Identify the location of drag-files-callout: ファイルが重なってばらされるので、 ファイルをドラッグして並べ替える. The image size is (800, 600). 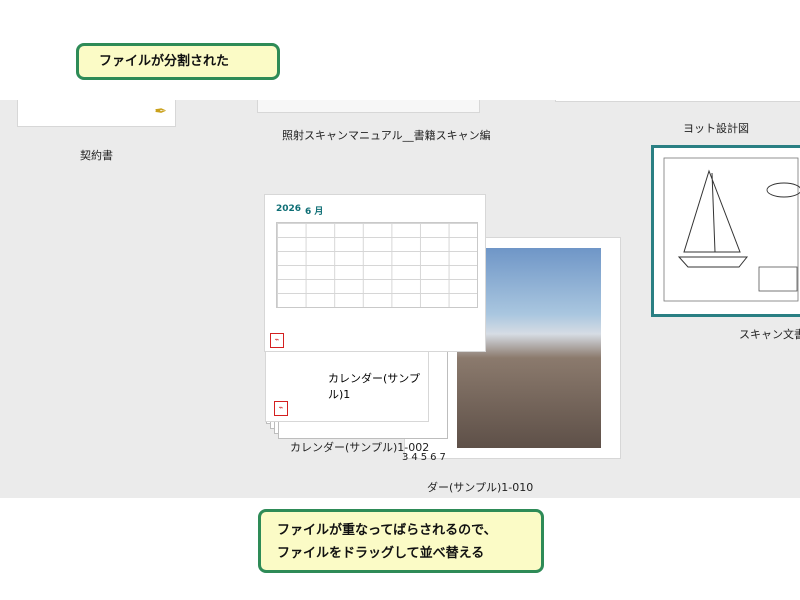
(401, 541).